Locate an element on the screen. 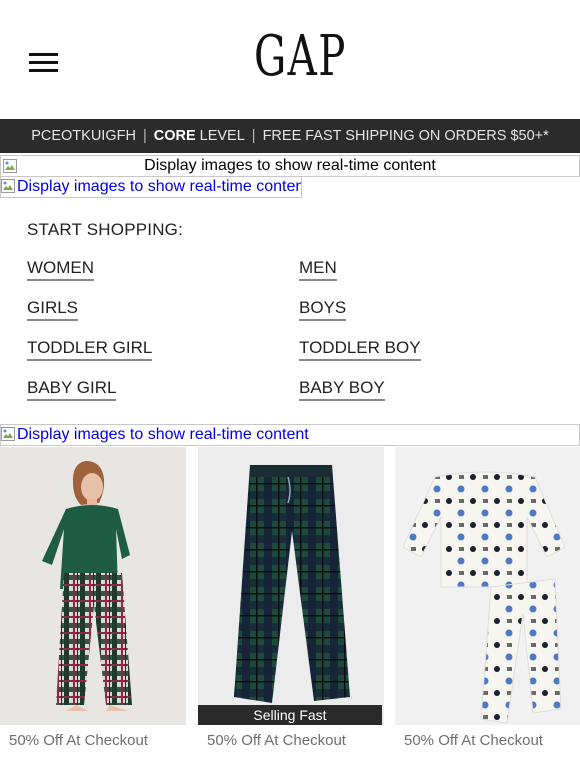 This screenshot has width=580, height=774. member-level-suffix: LEVEL is located at coordinates (220, 136).